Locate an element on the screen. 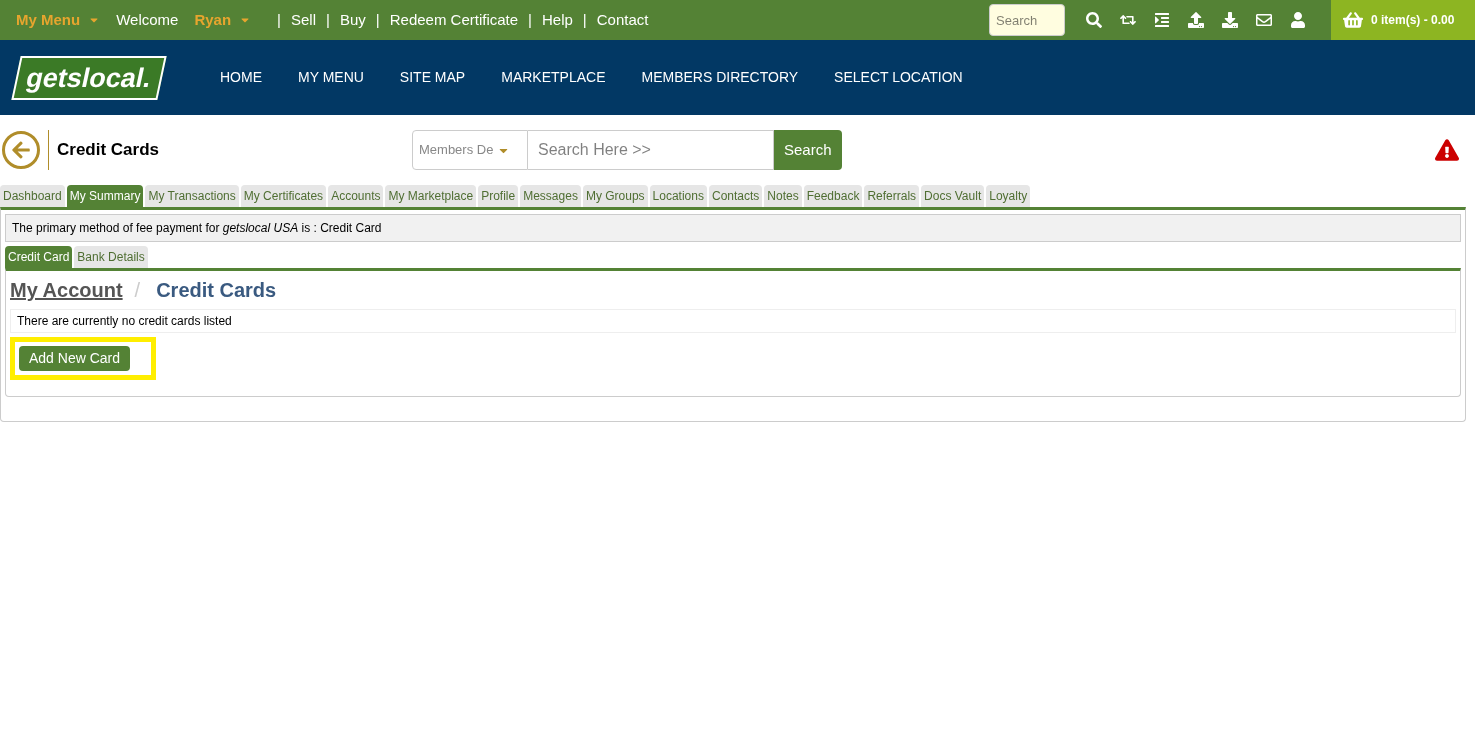 The width and height of the screenshot is (1475, 750). tab: Accounts is located at coordinates (356, 196).